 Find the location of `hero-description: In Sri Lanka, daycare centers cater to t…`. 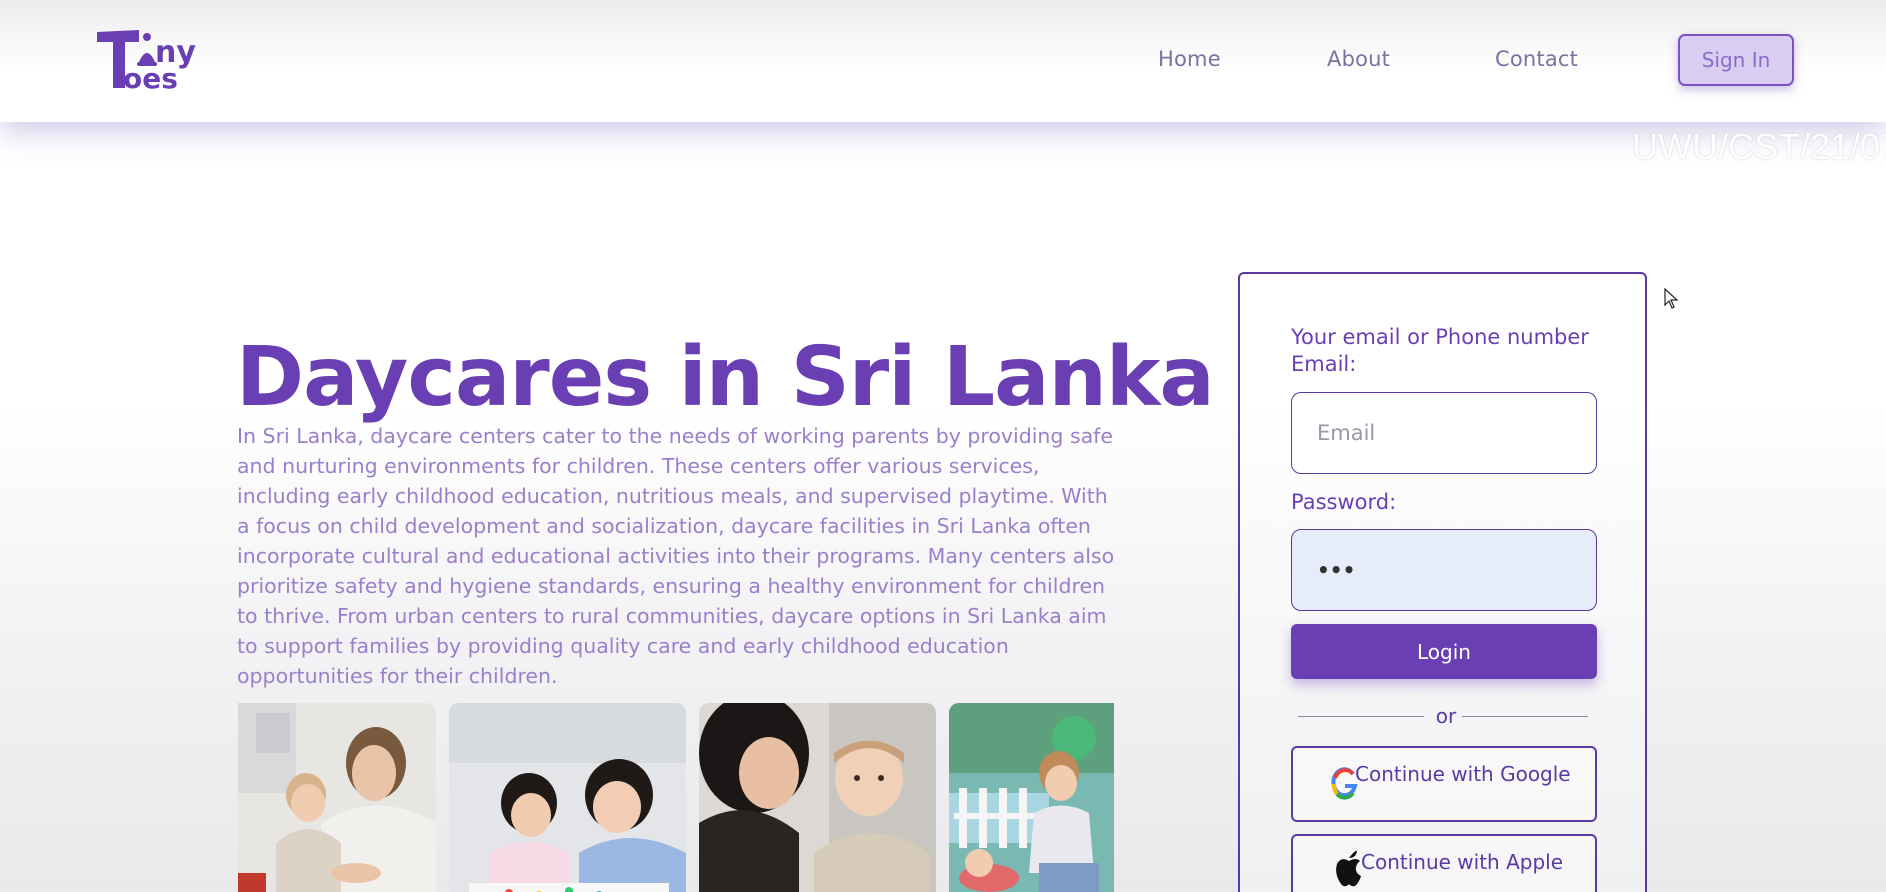

hero-description: In Sri Lanka, daycare centers cater to t… is located at coordinates (676, 556).